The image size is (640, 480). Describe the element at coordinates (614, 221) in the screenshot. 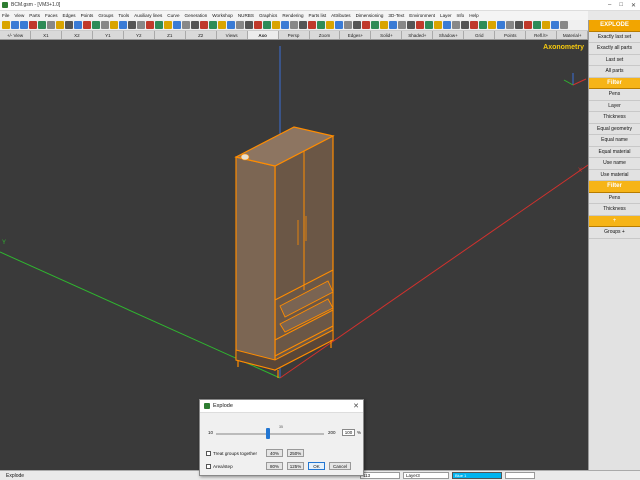

I see `panel-expand-toggle: +` at that location.